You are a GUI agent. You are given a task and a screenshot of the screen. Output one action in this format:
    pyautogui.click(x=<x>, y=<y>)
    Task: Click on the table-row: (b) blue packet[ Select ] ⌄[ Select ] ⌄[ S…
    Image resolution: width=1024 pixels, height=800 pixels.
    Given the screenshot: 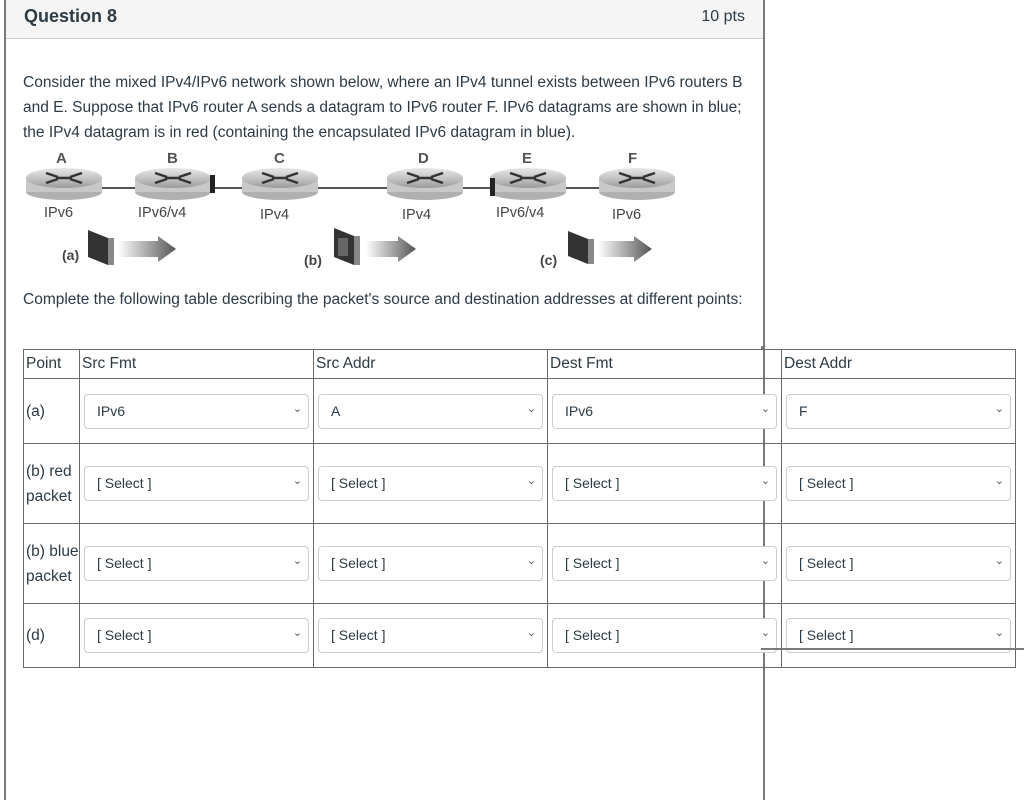 What is the action you would take?
    pyautogui.click(x=519, y=563)
    